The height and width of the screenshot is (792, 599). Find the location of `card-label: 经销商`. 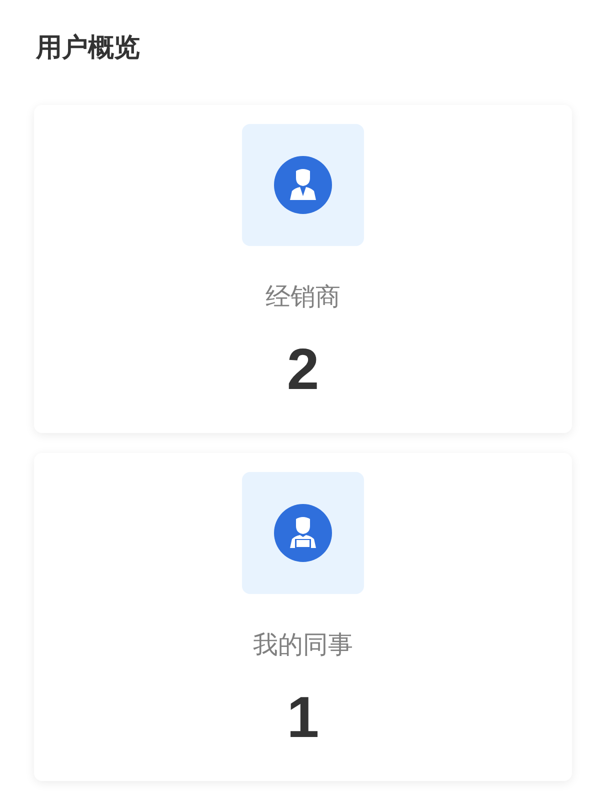

card-label: 经销商 is located at coordinates (303, 297).